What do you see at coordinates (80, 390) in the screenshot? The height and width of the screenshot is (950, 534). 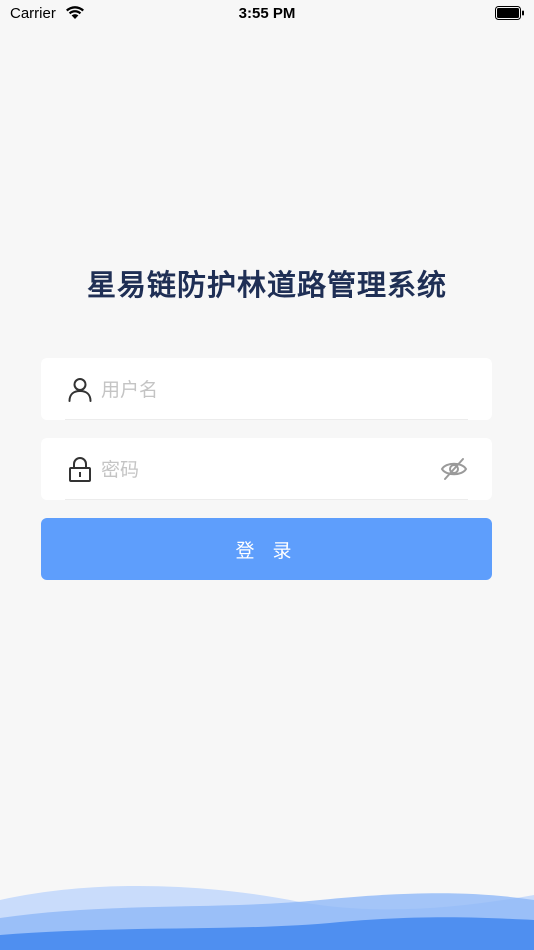 I see `user-icon` at bounding box center [80, 390].